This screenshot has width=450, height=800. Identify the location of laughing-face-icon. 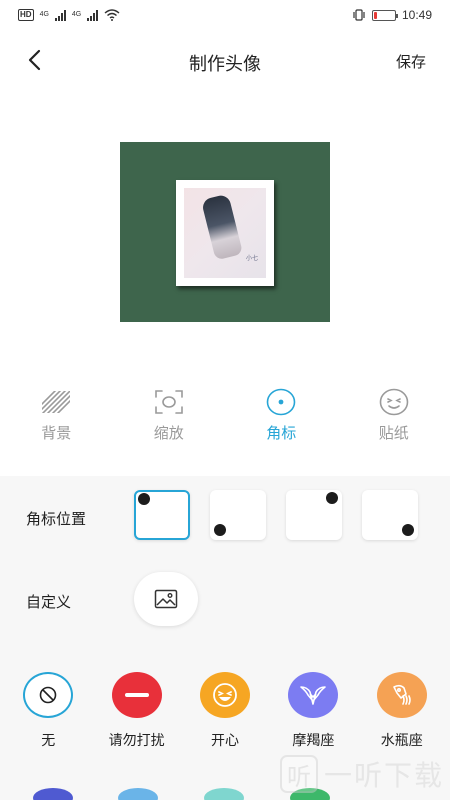
(224, 695).